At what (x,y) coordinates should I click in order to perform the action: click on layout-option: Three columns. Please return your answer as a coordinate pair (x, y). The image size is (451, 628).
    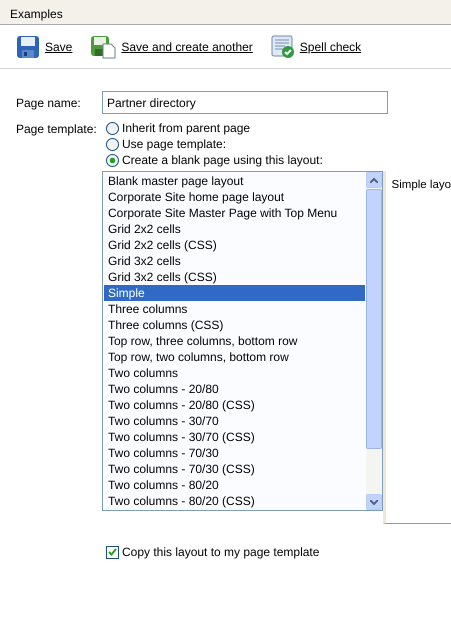
    Looking at the image, I should click on (234, 309).